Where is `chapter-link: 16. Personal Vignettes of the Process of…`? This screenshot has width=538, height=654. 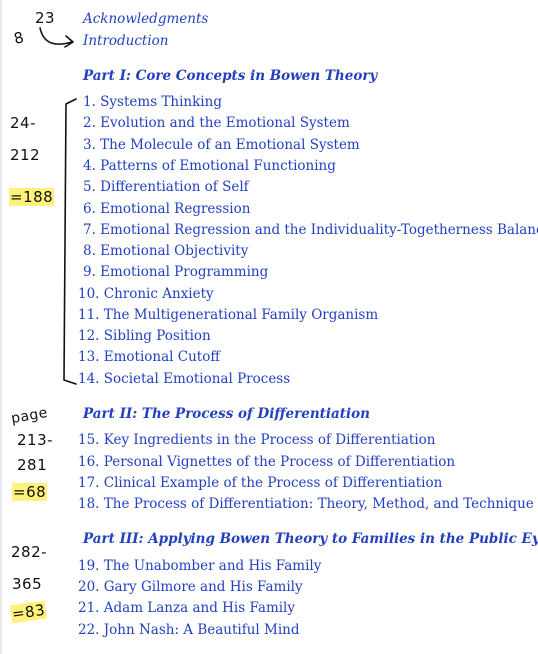
chapter-link: 16. Personal Vignettes of the Process of… is located at coordinates (266, 462).